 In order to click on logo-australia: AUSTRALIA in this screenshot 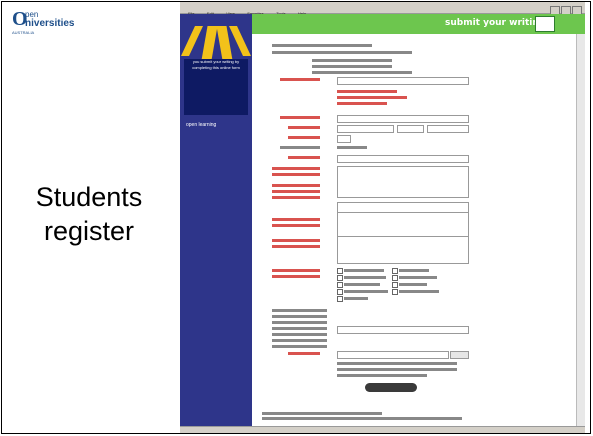, I will do `click(23, 32)`.